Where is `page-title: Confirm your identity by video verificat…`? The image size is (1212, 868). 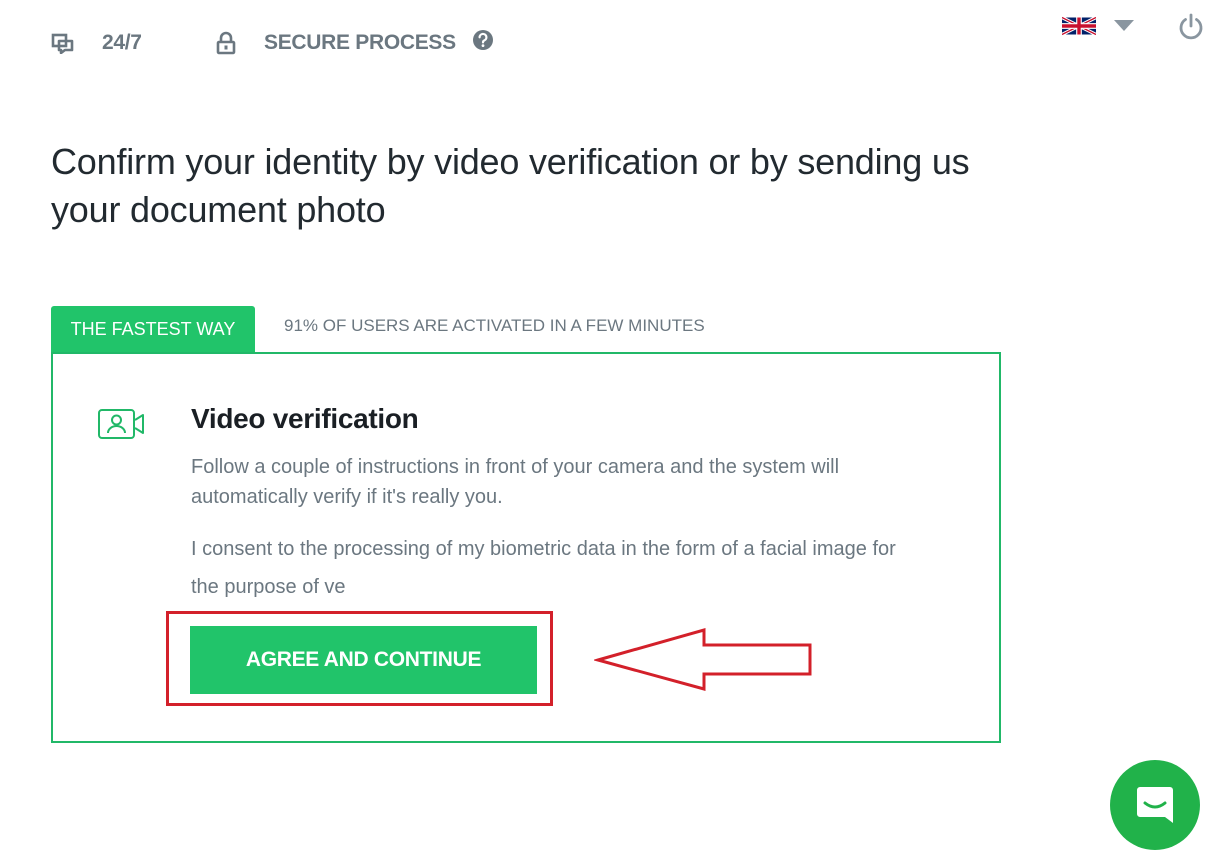 page-title: Confirm your identity by video verificat… is located at coordinates (510, 185).